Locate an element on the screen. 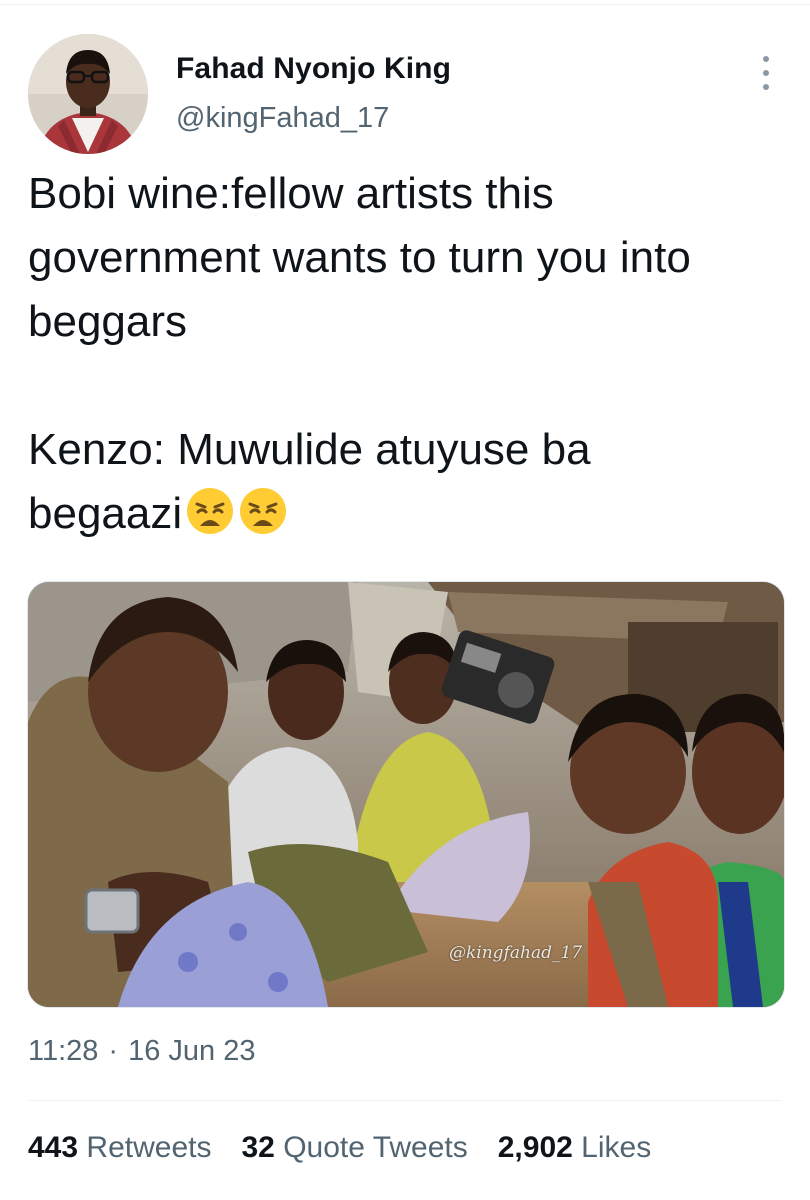  stats-divider is located at coordinates (405, 1100).